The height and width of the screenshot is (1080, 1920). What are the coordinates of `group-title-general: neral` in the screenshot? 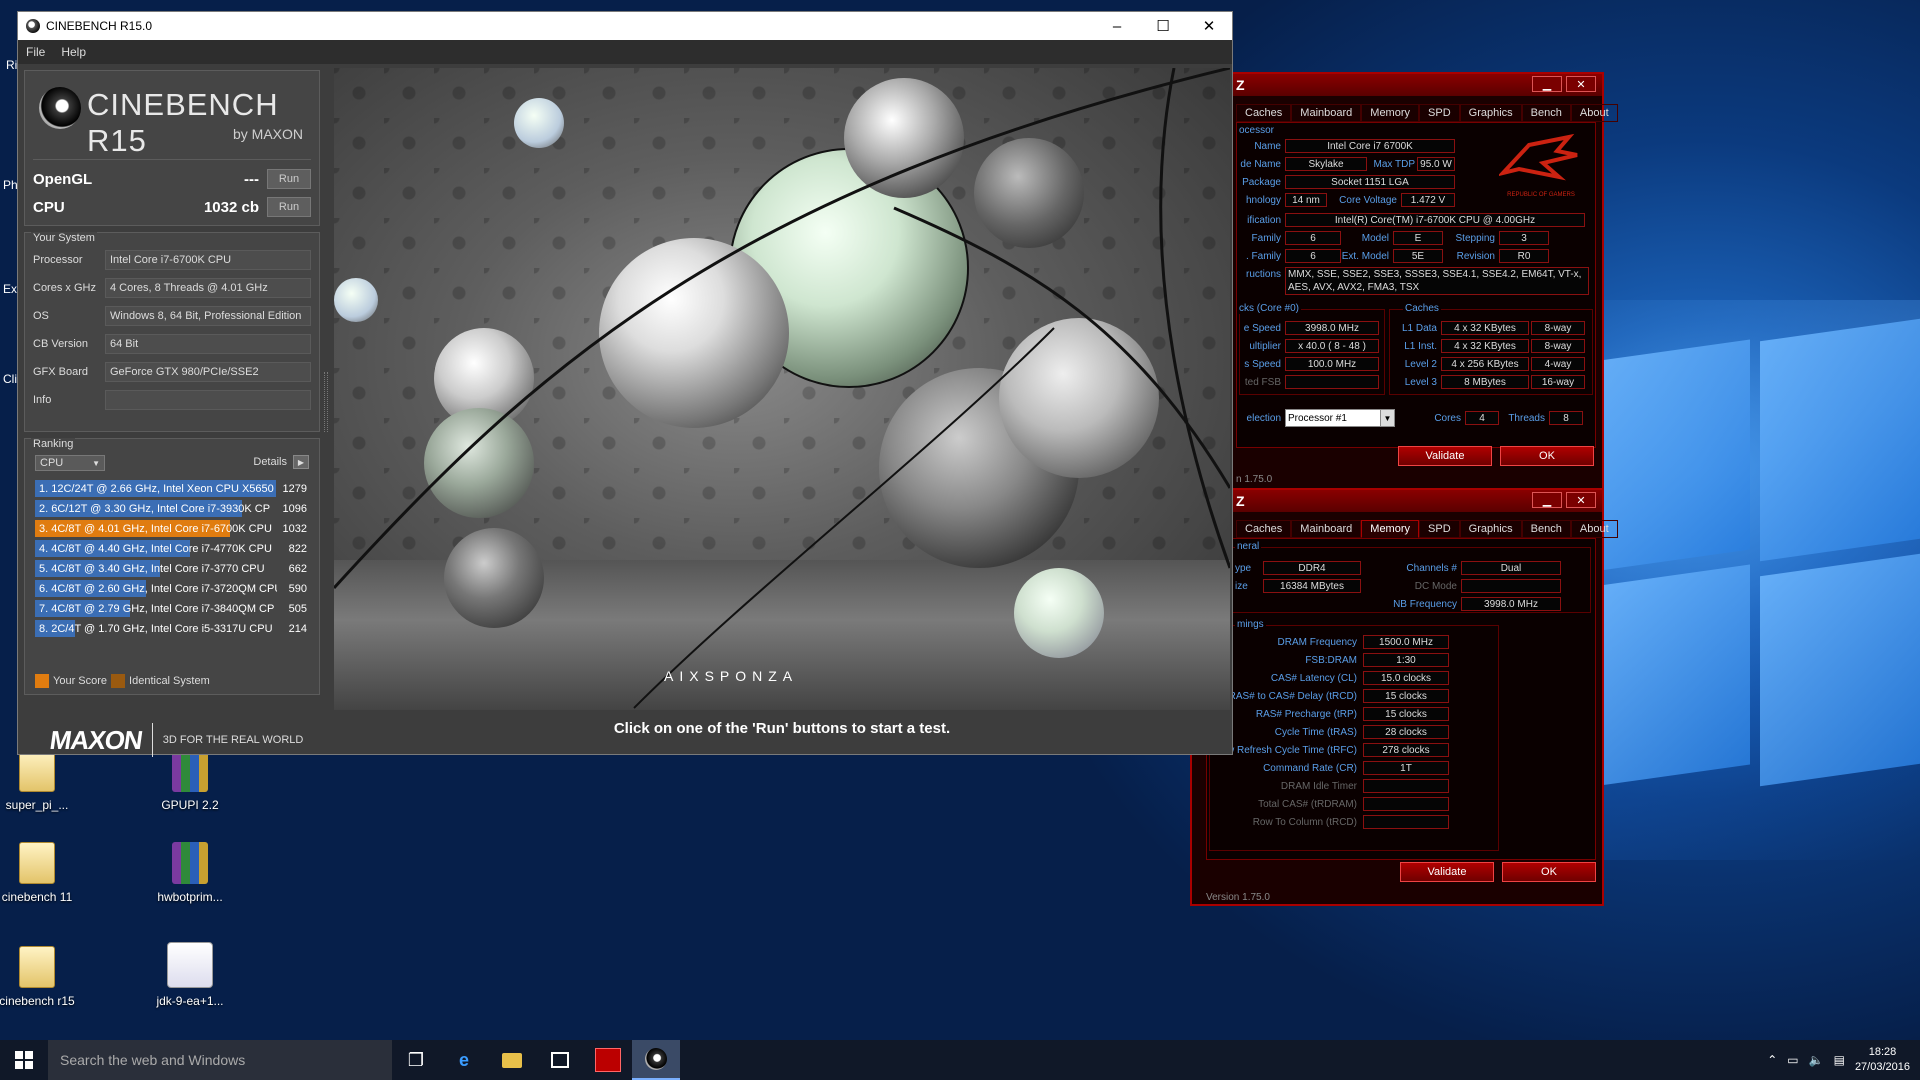 It's located at (1248, 546).